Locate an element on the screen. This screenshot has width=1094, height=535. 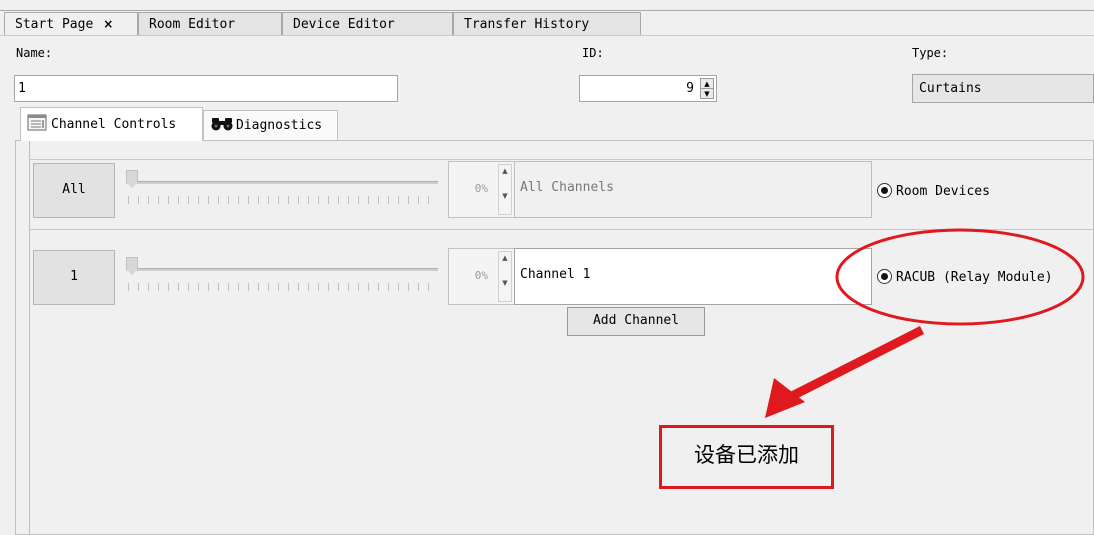
annotation-callout: 设备已添加 is located at coordinates (746, 457).